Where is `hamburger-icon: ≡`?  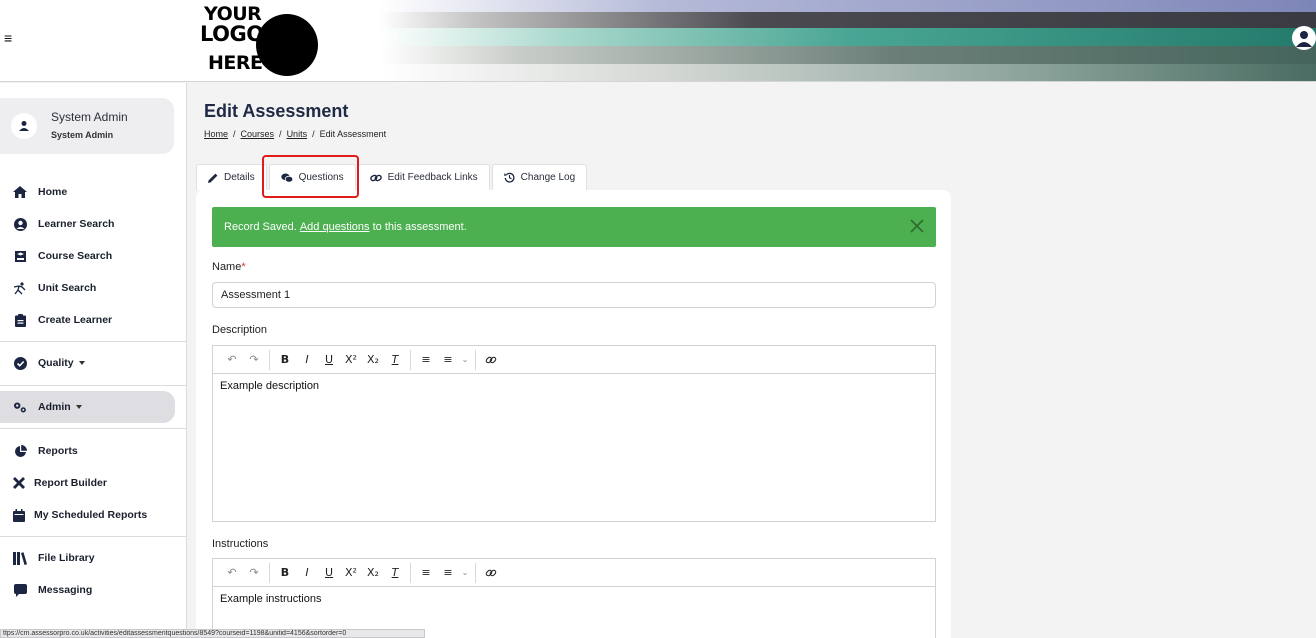
hamburger-icon: ≡ is located at coordinates (8, 38).